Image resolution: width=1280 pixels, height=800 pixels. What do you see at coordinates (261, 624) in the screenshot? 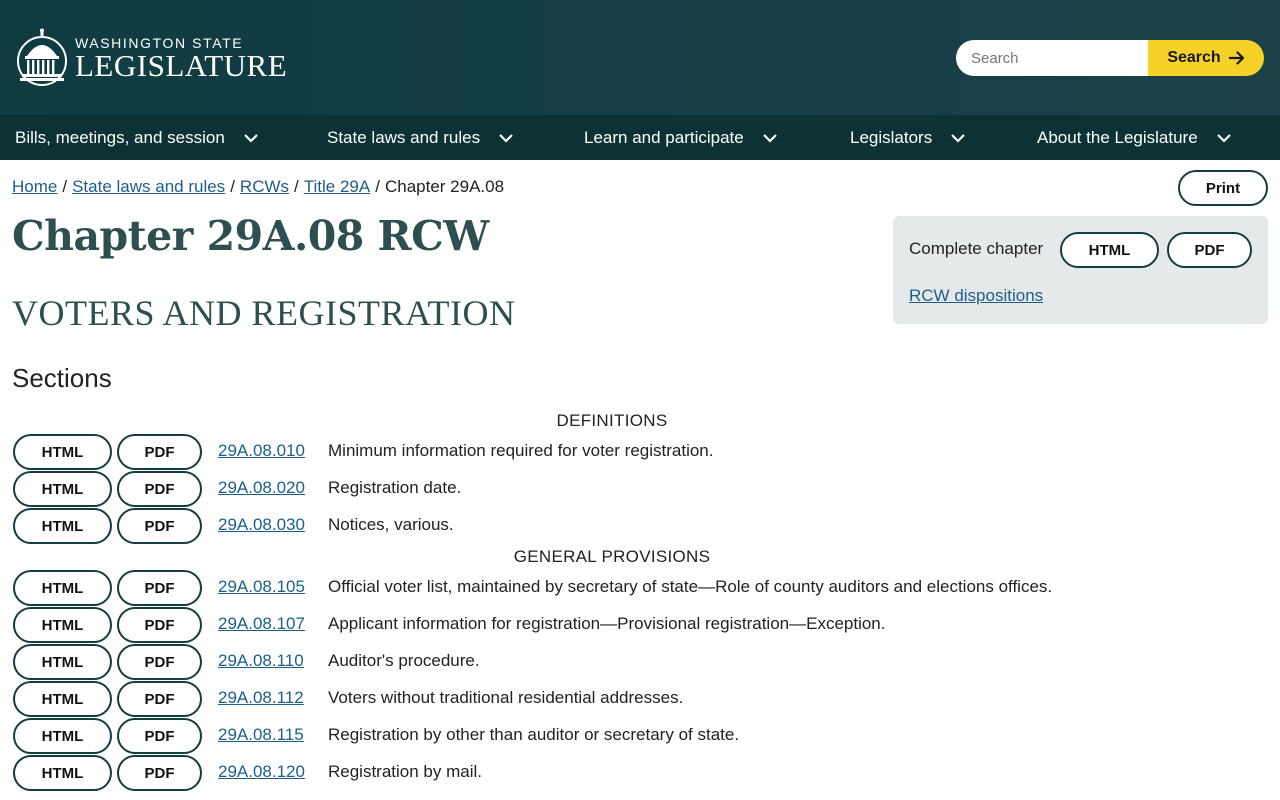
I see `section-number-link: 29A.08.107` at bounding box center [261, 624].